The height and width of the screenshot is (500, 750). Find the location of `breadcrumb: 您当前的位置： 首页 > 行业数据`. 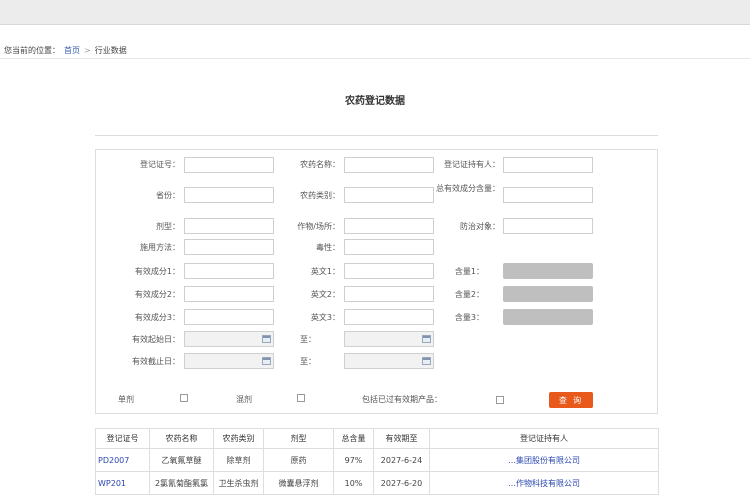

breadcrumb: 您当前的位置： 首页 > 行业数据 is located at coordinates (65, 50).